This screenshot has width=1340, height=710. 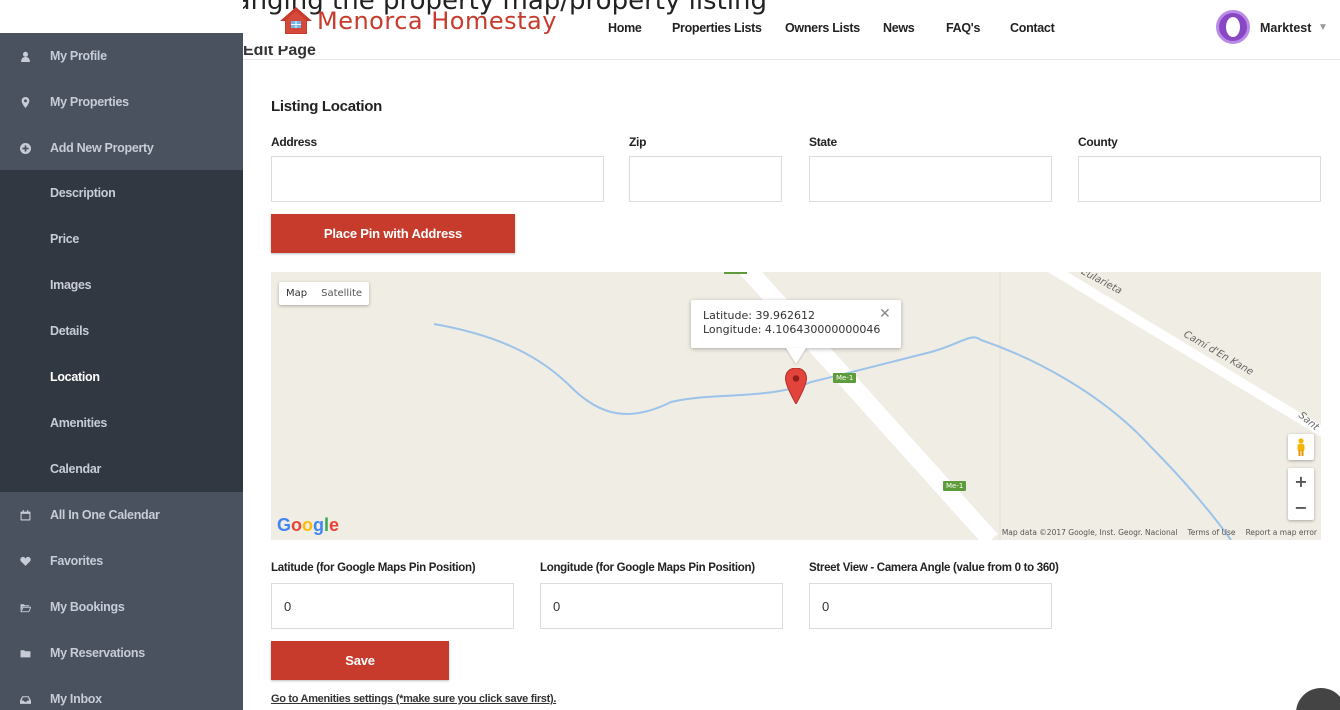 What do you see at coordinates (121, 377) in the screenshot?
I see `sidebar-subitem-location: Location` at bounding box center [121, 377].